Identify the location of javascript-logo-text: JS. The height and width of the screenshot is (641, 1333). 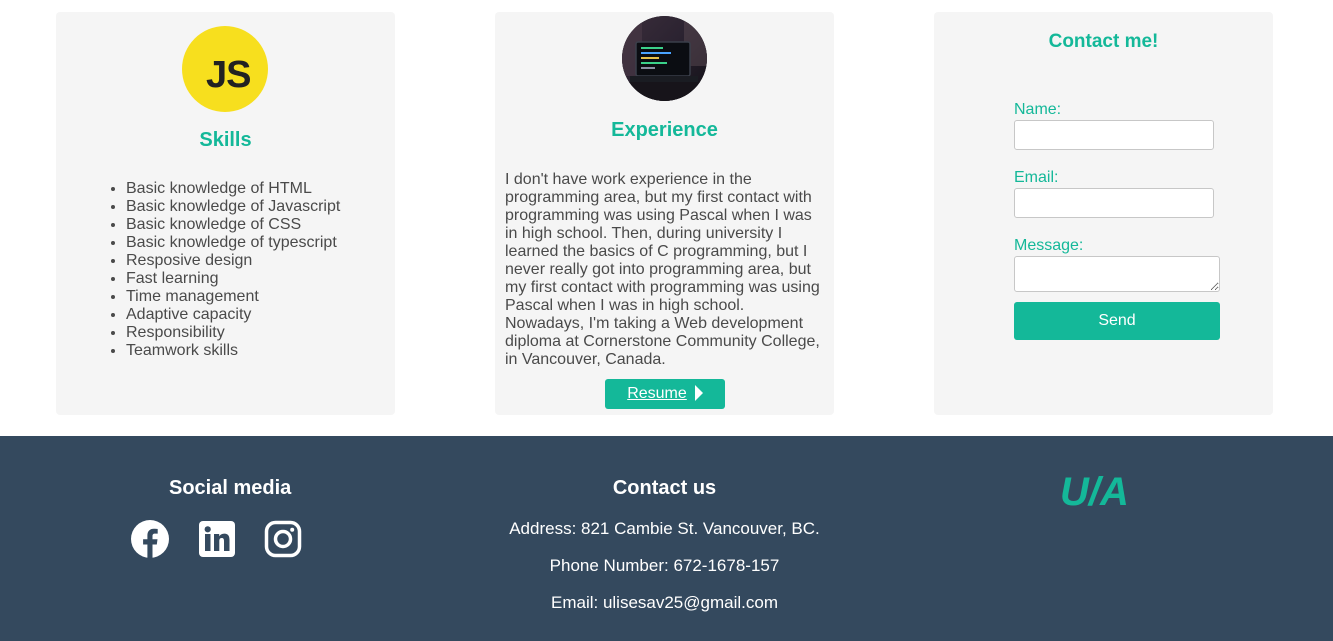
(228, 75).